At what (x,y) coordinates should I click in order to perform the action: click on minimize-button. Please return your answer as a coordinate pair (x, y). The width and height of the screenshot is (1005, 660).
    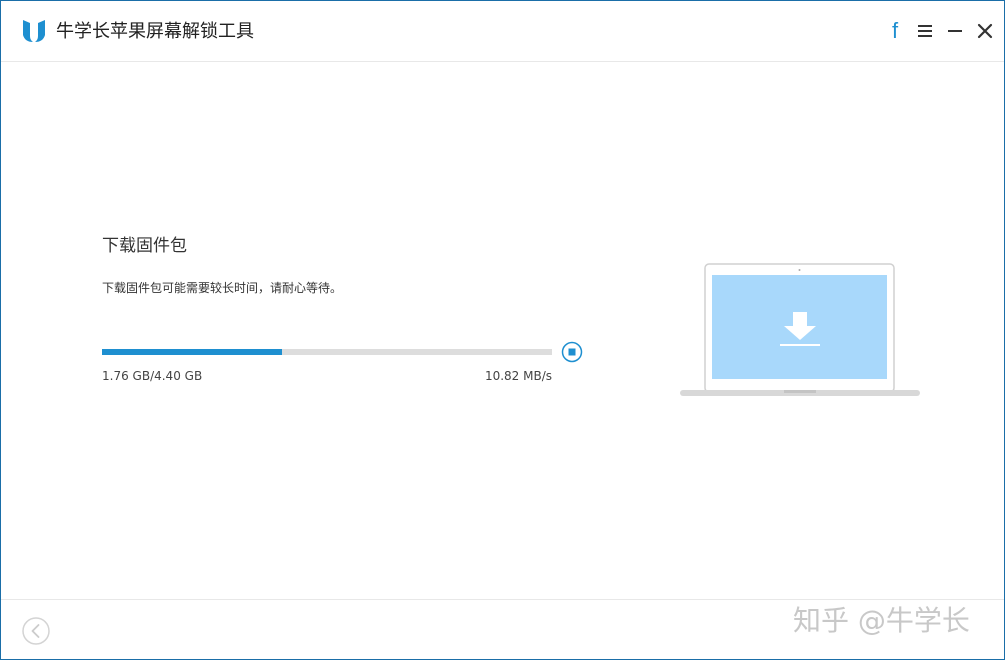
    Looking at the image, I should click on (955, 31).